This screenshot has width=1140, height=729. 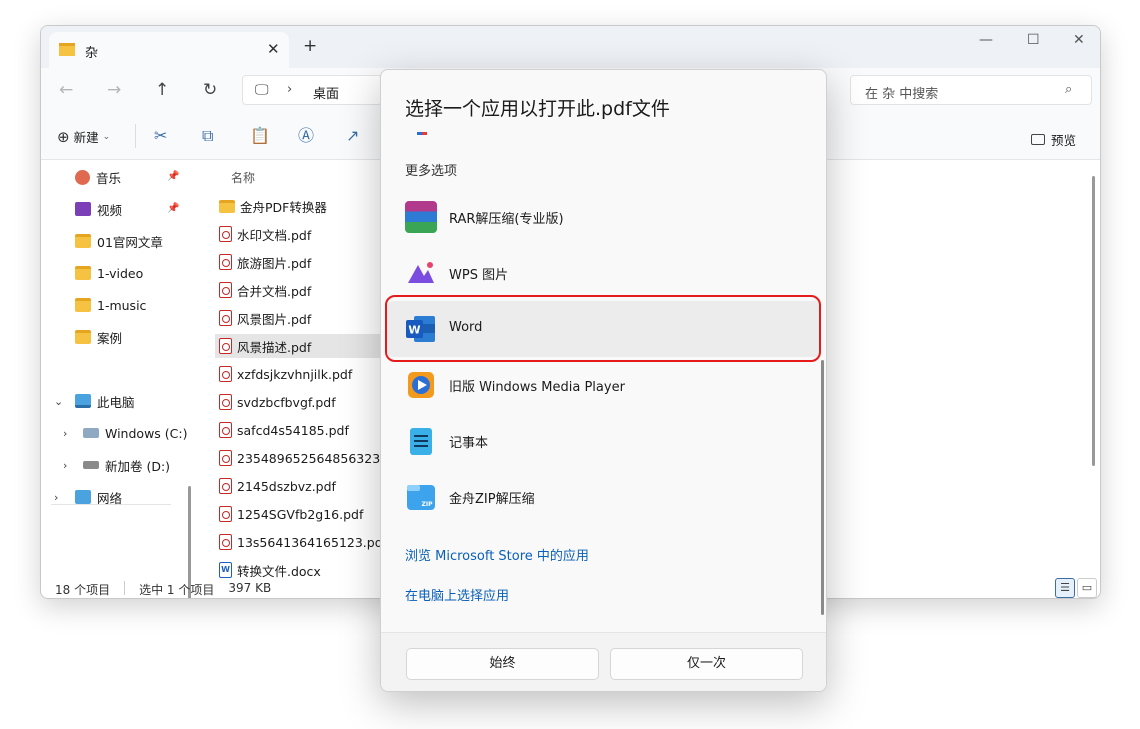 I want to click on paste-icon: 📋, so click(x=260, y=136).